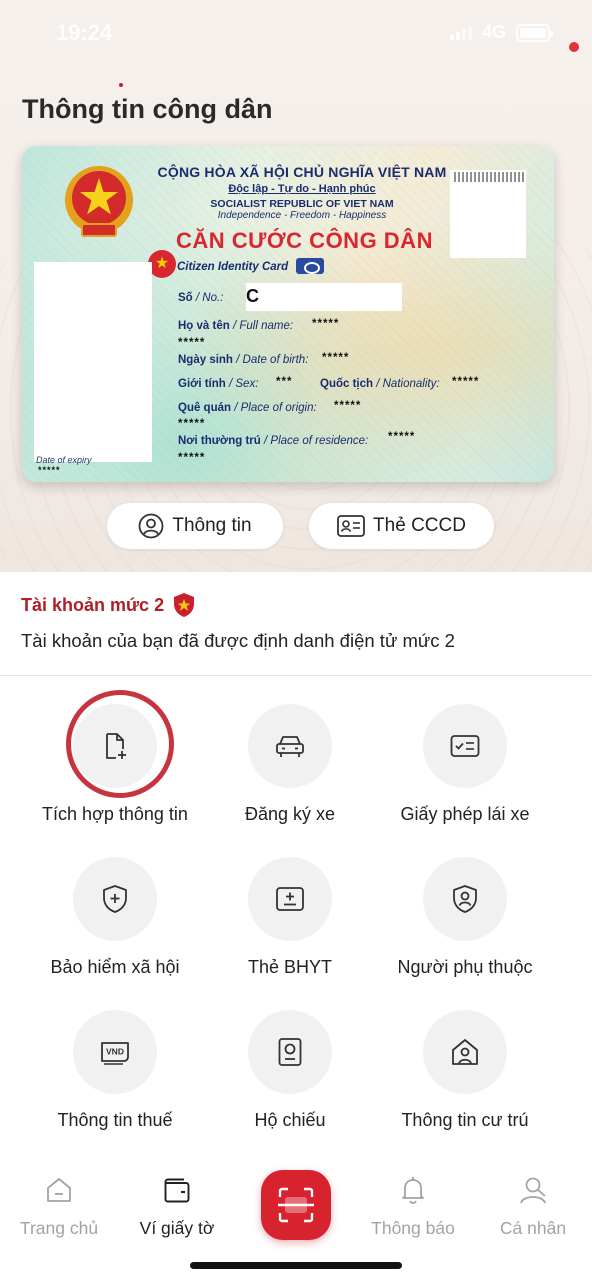 The width and height of the screenshot is (592, 1280). What do you see at coordinates (49, 470) in the screenshot?
I see `expiry-value: *****` at bounding box center [49, 470].